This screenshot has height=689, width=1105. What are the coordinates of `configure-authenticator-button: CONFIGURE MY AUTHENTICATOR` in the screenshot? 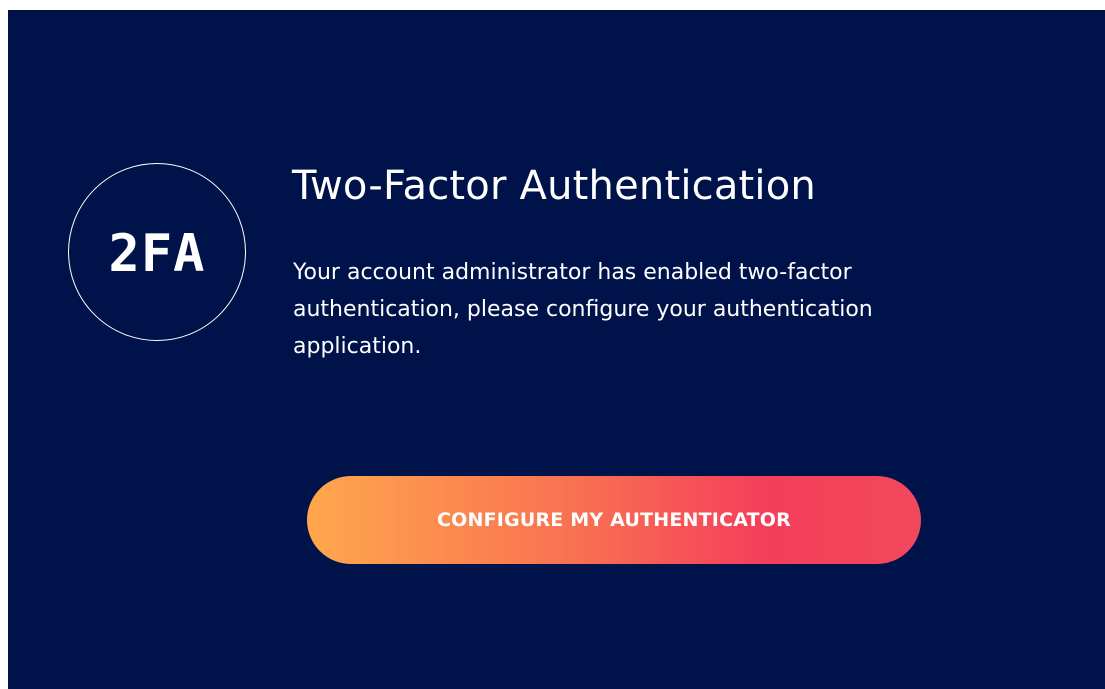 It's located at (614, 520).